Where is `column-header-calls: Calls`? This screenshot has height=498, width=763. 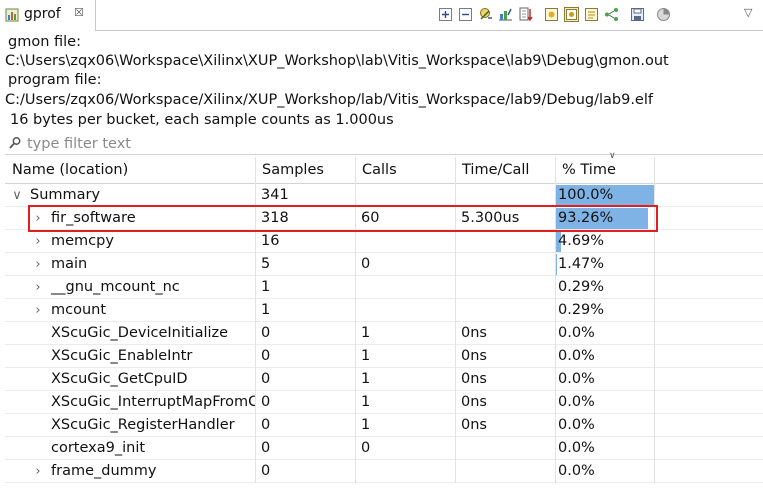 column-header-calls: Calls is located at coordinates (406, 170).